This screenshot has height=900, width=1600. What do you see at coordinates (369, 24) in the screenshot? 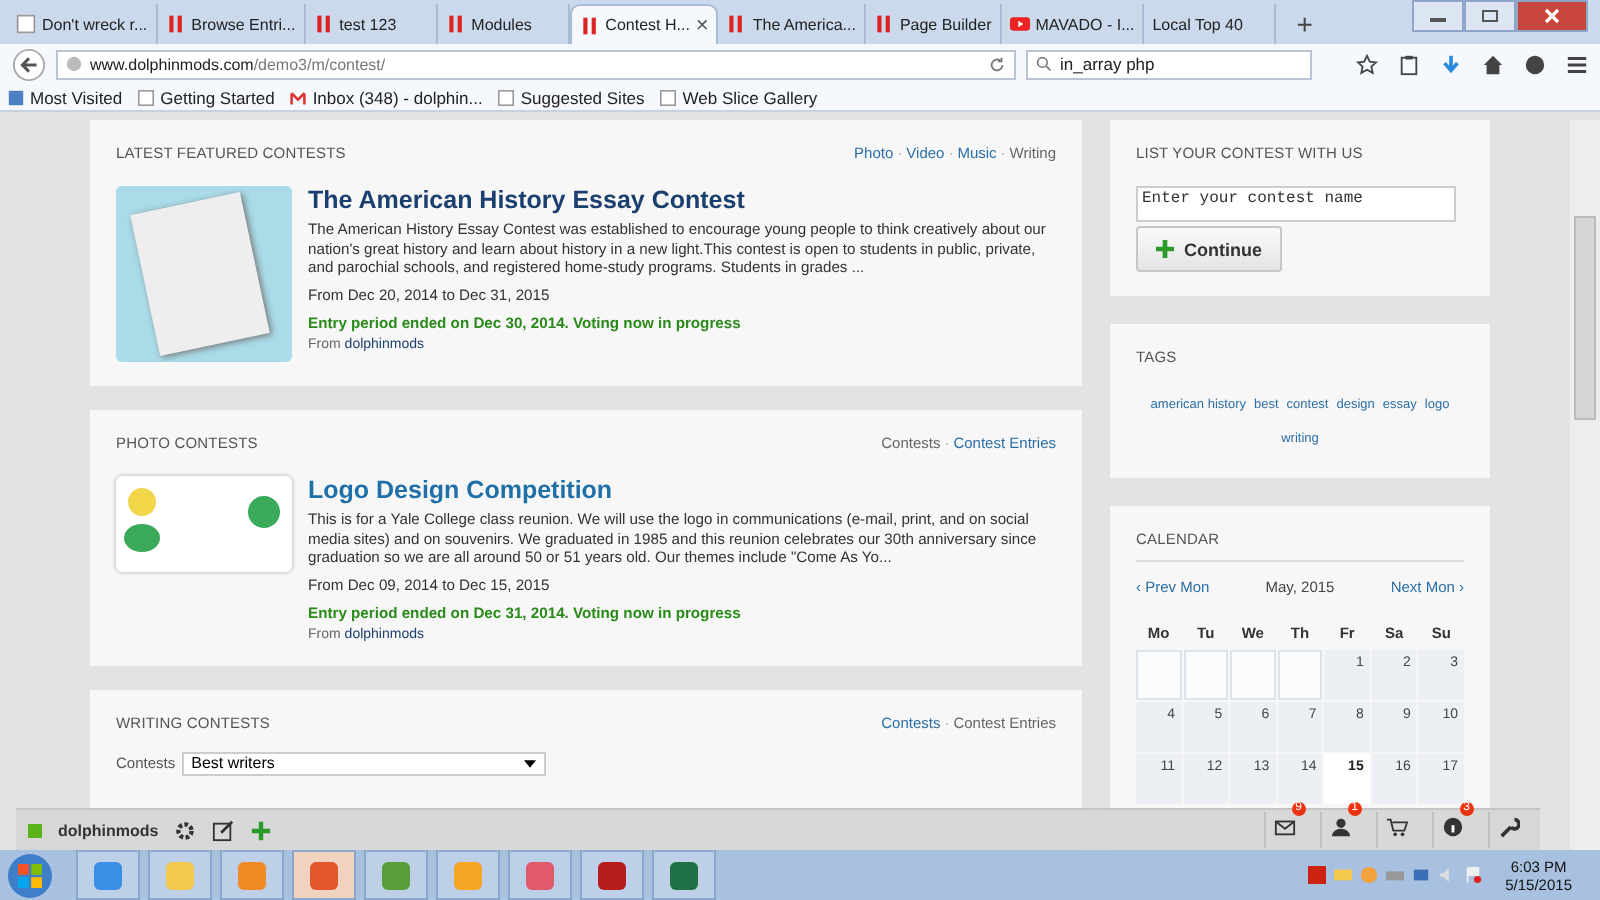
I see `tab-title: test 123` at bounding box center [369, 24].